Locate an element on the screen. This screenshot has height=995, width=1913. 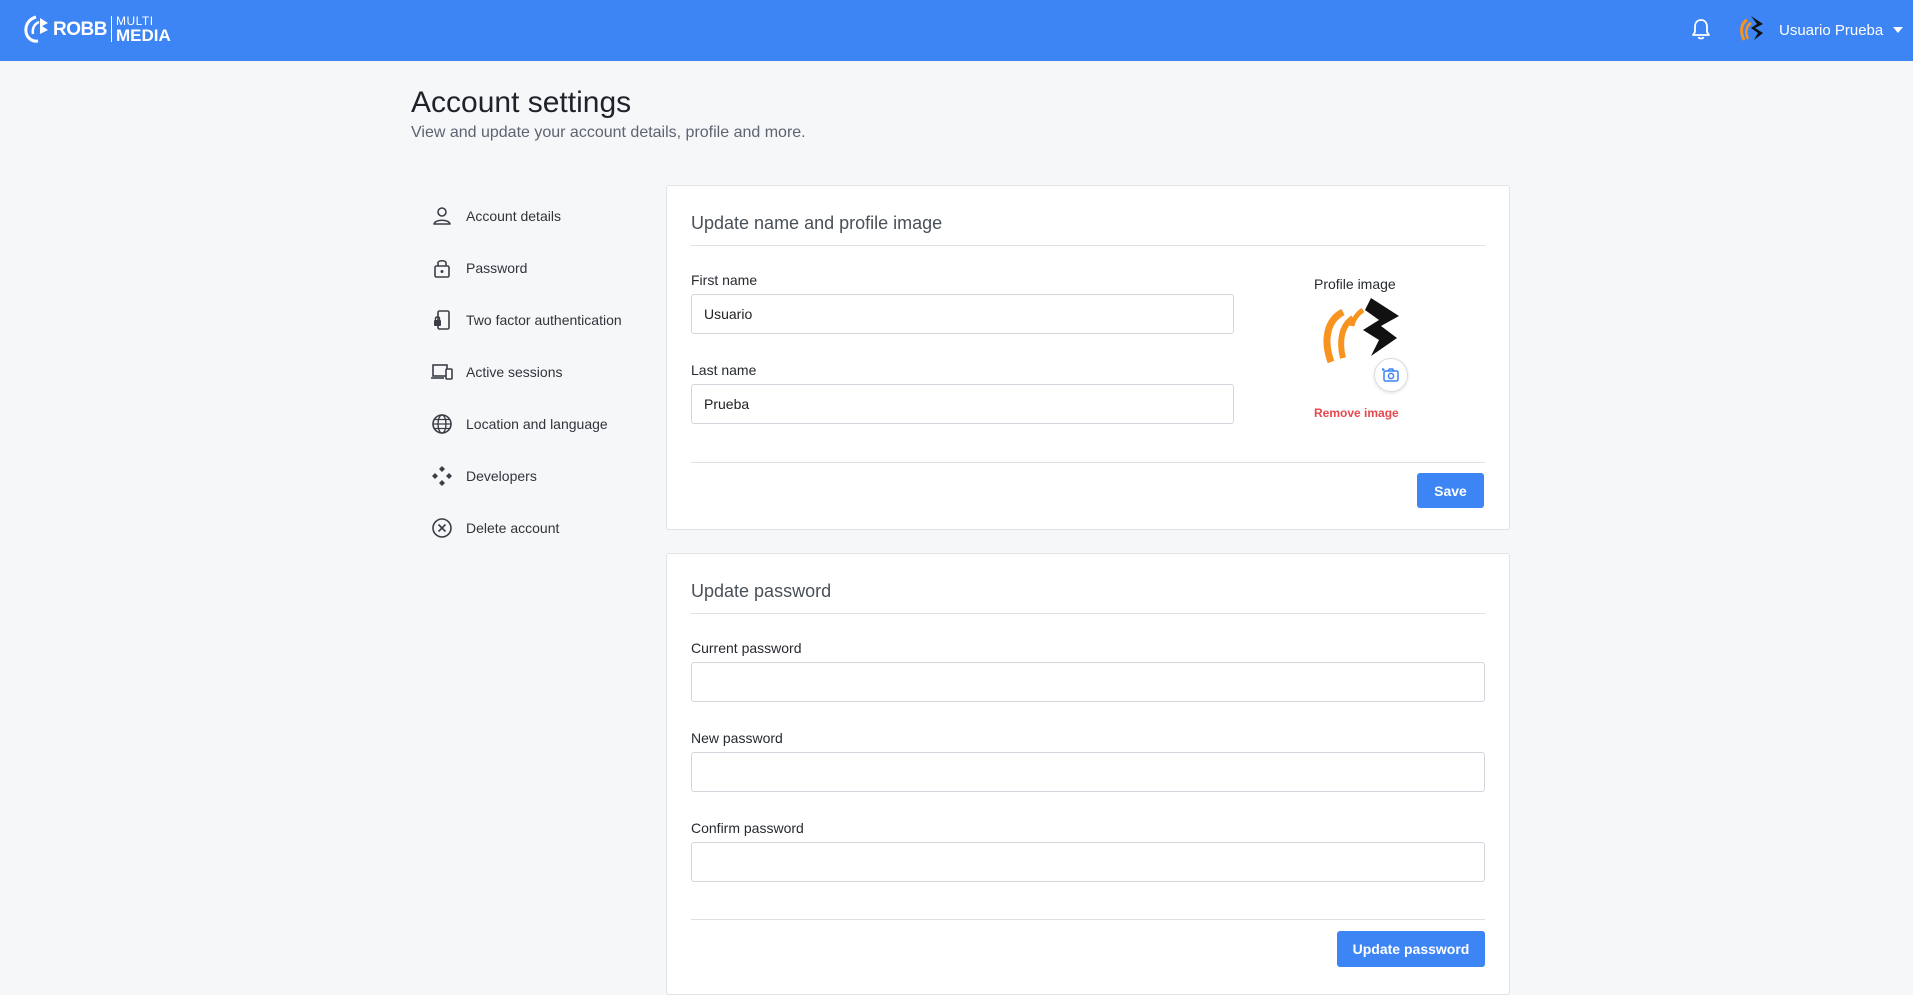
nav-item-two-factor: Two factor authentication is located at coordinates (540, 320).